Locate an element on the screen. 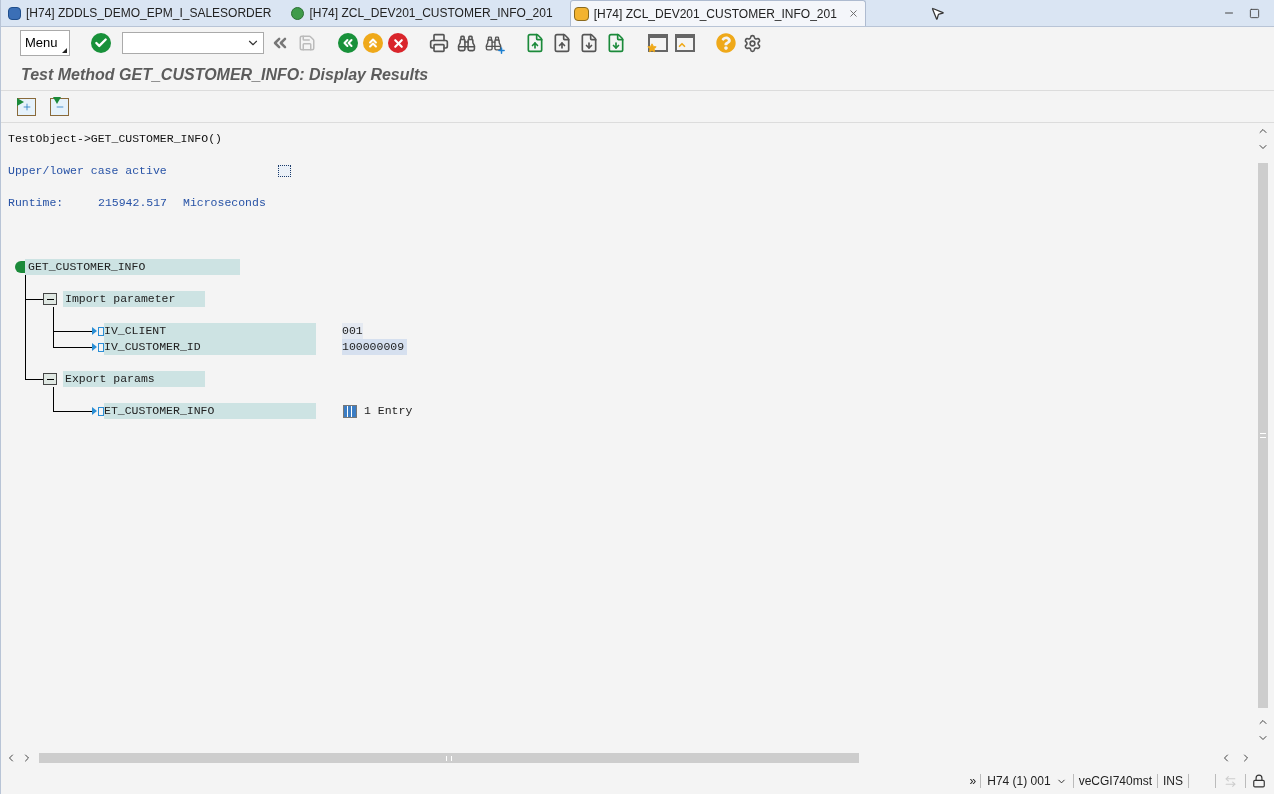  method-icon is located at coordinates (20, 267).